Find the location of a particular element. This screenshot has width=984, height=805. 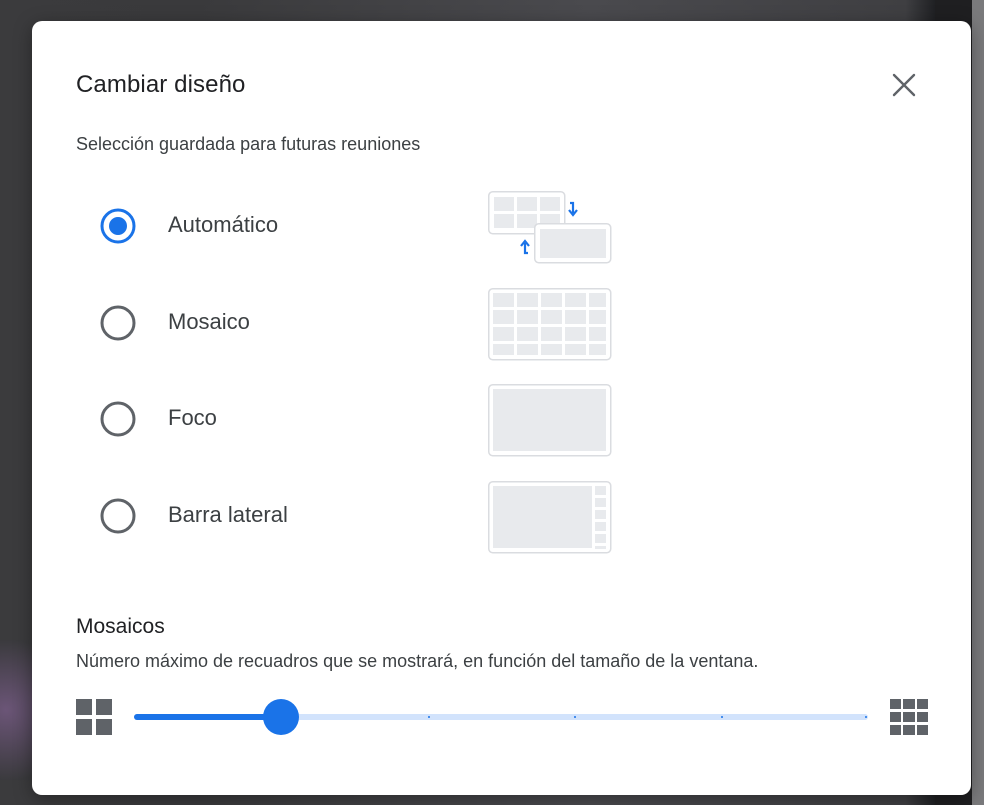

slider-fill is located at coordinates (207, 717).